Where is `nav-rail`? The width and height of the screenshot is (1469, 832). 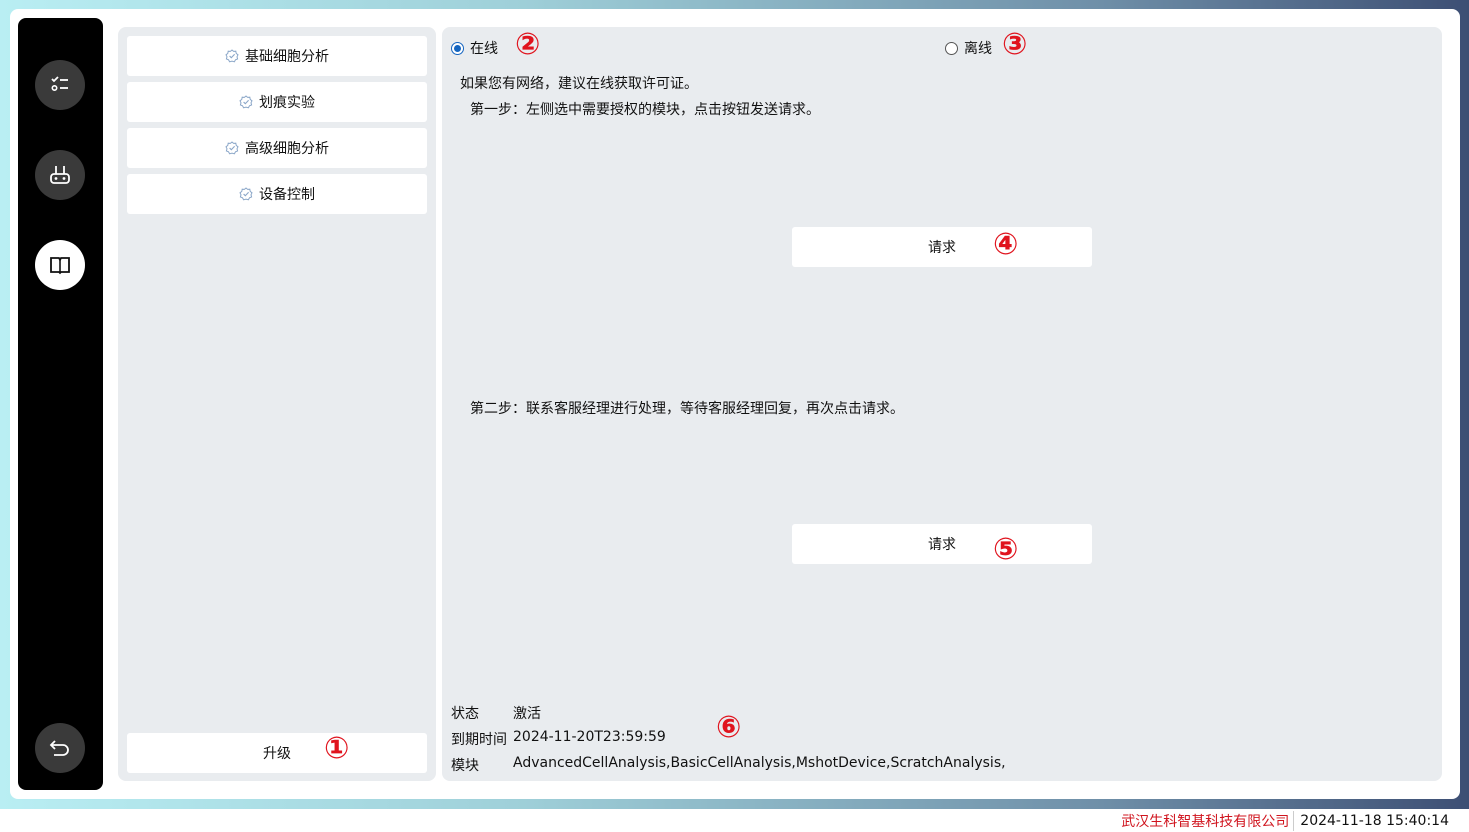 nav-rail is located at coordinates (60, 404).